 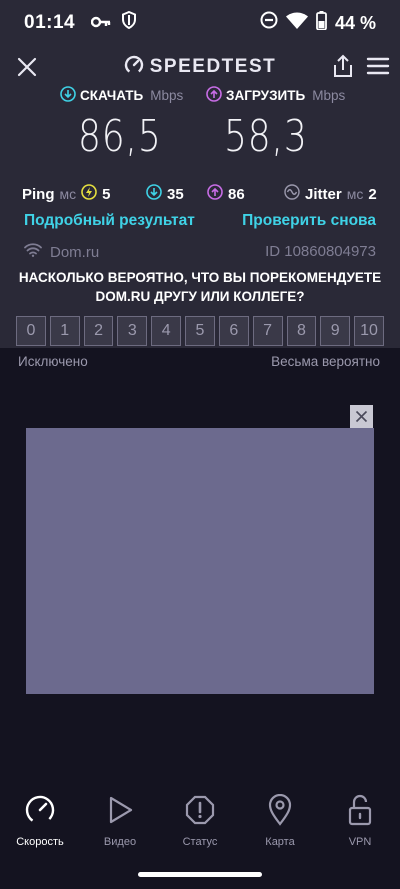 I want to click on speed-results: СКАЧАТЬ Mbps 86,5 ЗАГРУЗИТЬ Mbps 58,3, so click(x=200, y=131).